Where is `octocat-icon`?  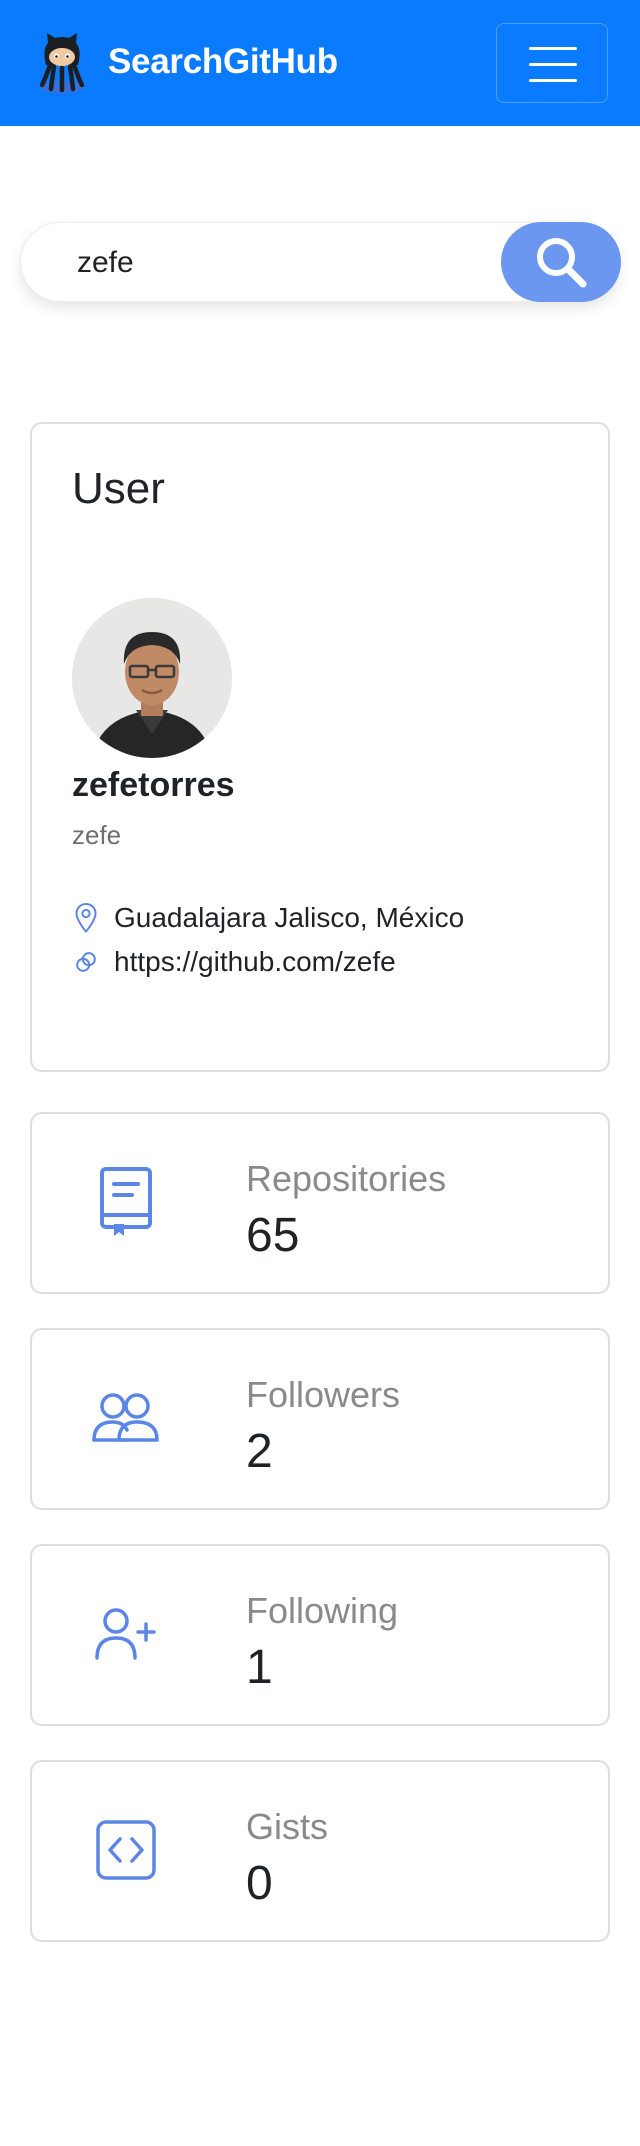 octocat-icon is located at coordinates (62, 63).